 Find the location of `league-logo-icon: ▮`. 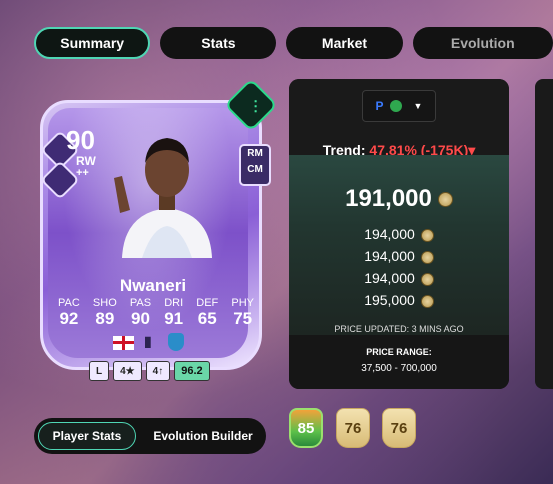

league-logo-icon: ▮ is located at coordinates (148, 341).